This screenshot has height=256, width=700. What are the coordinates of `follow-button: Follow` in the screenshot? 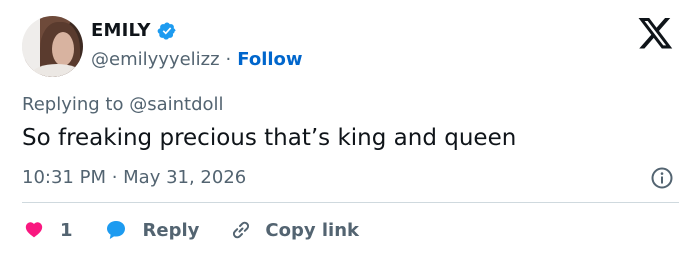 It's located at (269, 59).